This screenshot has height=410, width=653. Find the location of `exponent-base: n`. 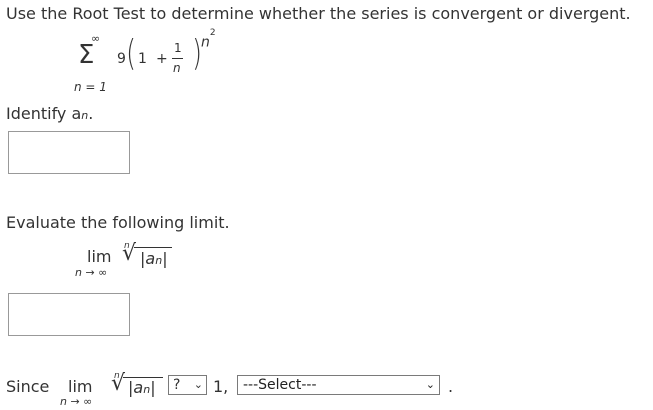

exponent-base: n is located at coordinates (205, 42).